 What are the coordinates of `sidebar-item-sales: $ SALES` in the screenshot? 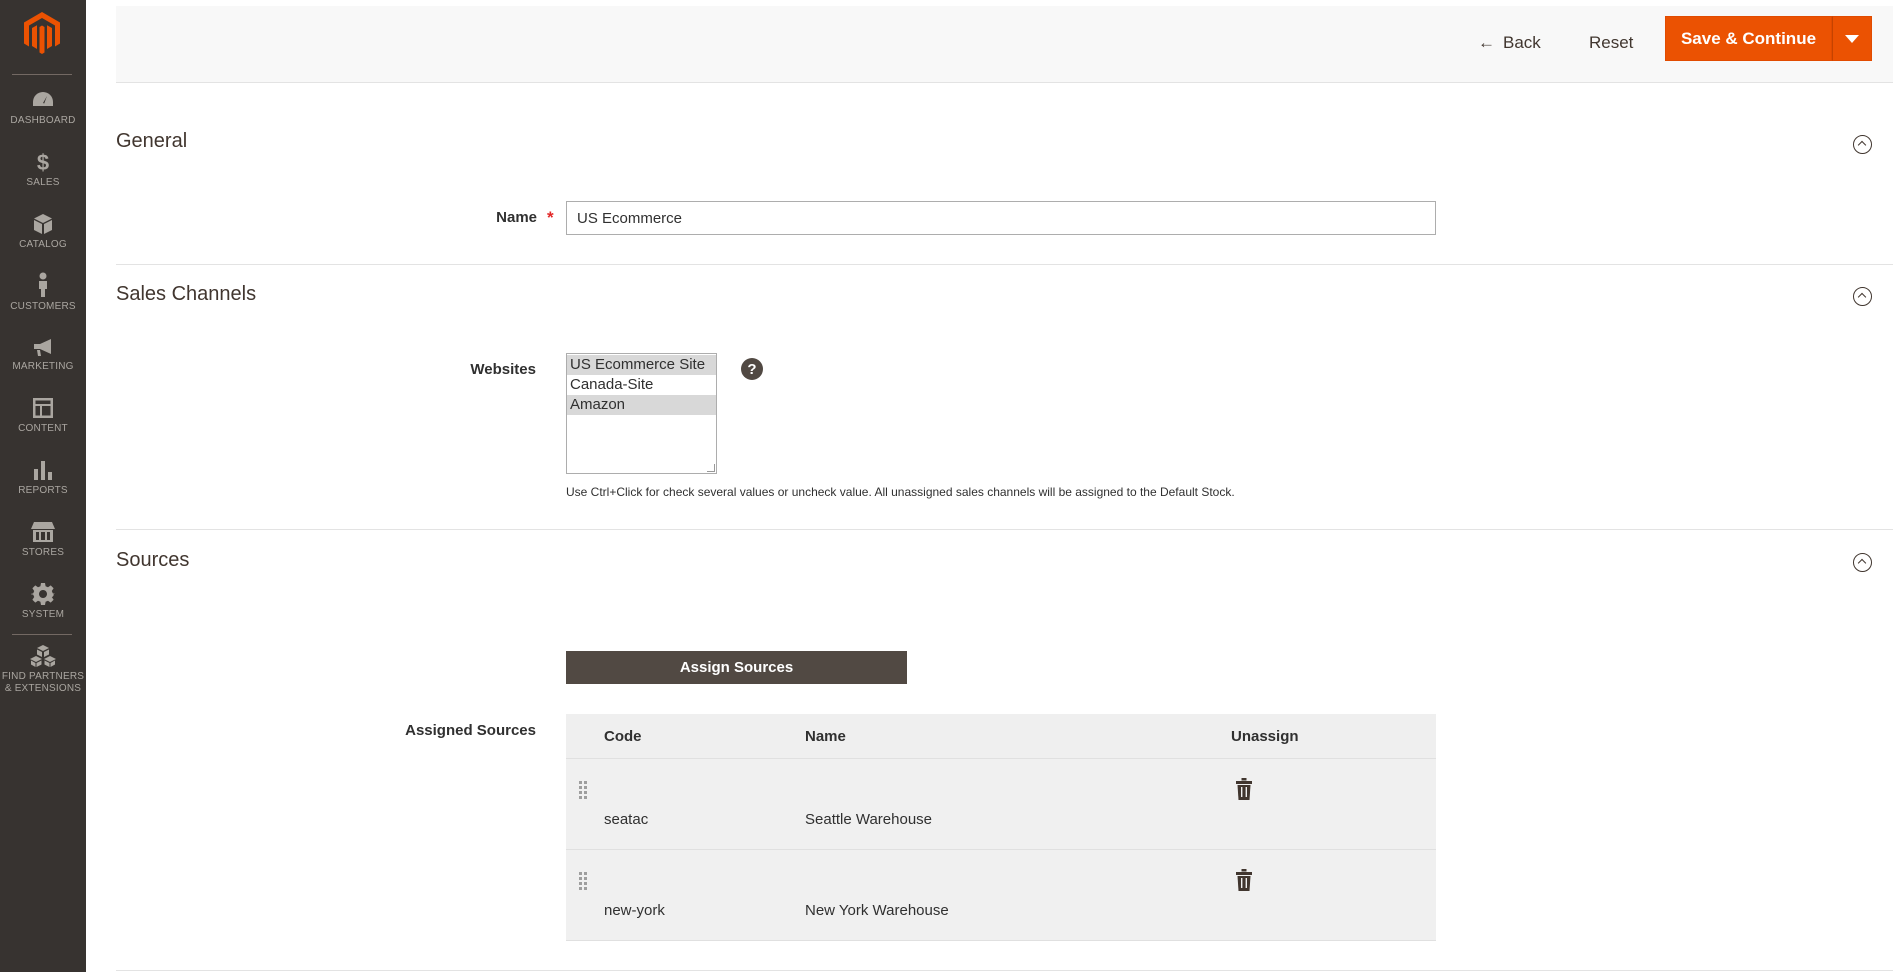 It's located at (43, 169).